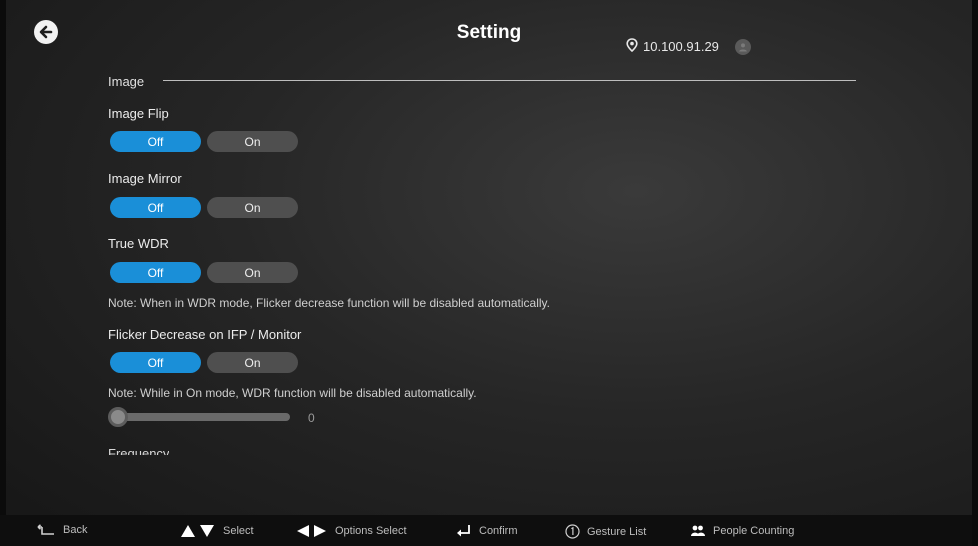  I want to click on true-wdr-off-option: Off, so click(155, 272).